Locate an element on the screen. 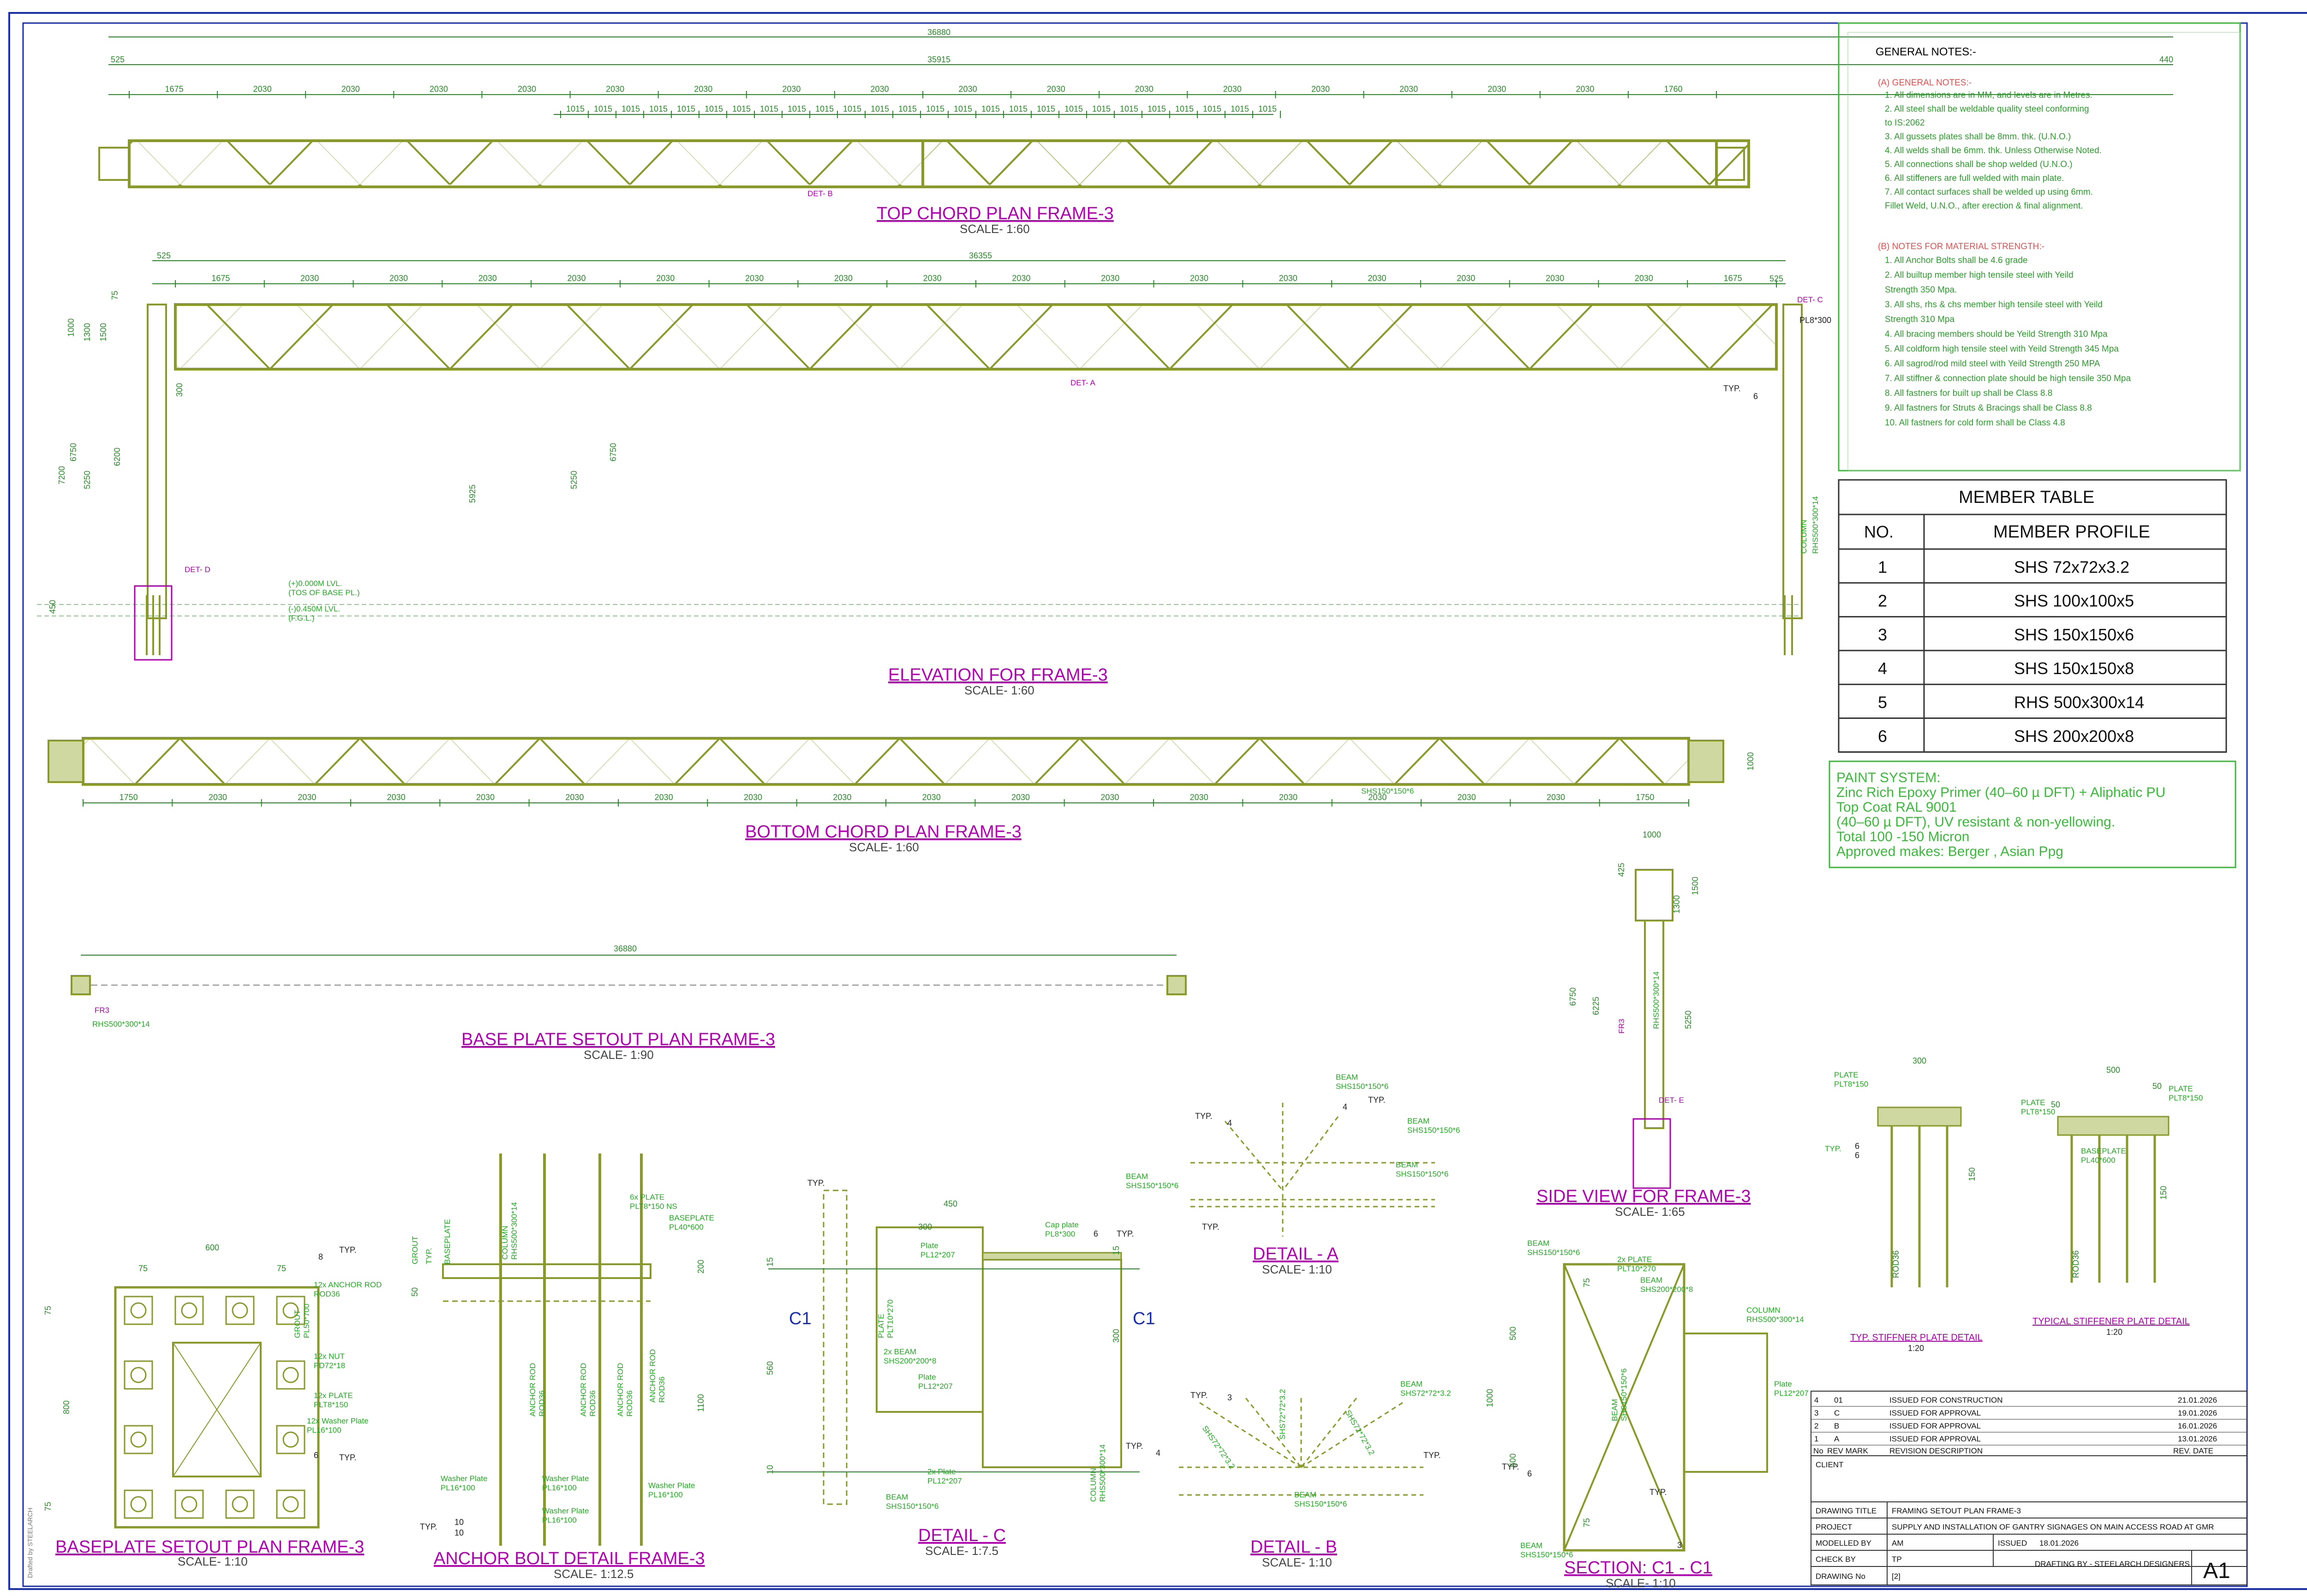 This screenshot has width=2307, height=1596. ab-rod-c: ANCHOR ROD is located at coordinates (620, 1390).